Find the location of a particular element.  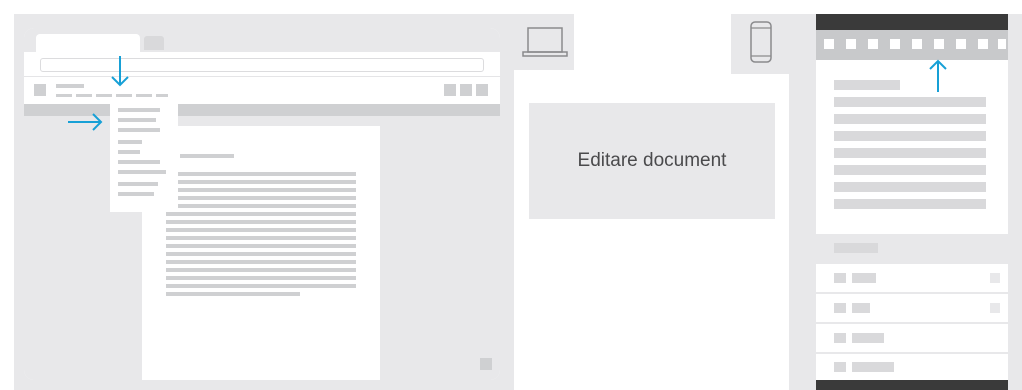

phone-icon is located at coordinates (761, 44).